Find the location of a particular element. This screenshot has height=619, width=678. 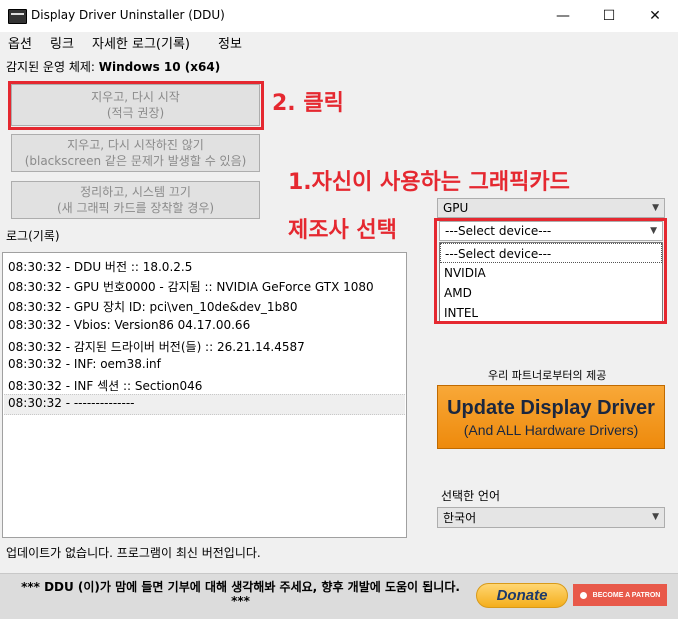

log-line: 08:30:32 - INF 섹션 :: Section046 is located at coordinates (105, 386).